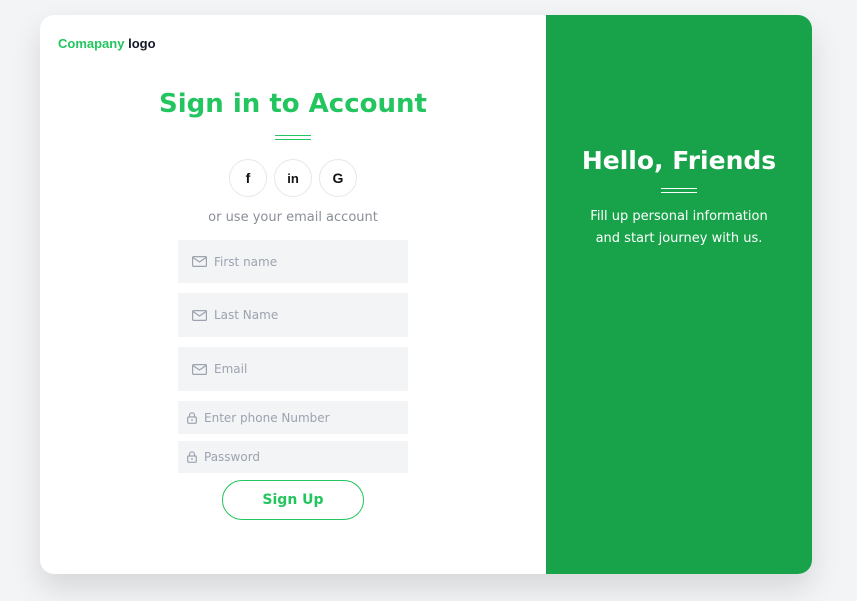 Image resolution: width=857 pixels, height=601 pixels. I want to click on email-input, so click(304, 369).